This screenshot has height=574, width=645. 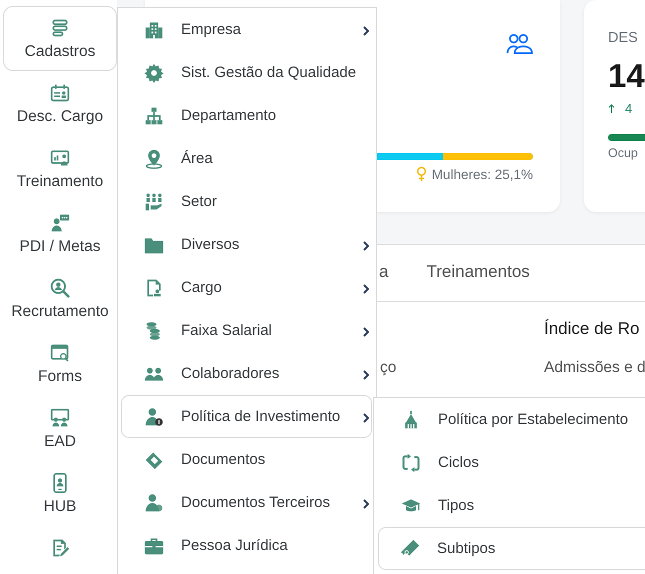 I want to click on bar-label: Ocup, so click(x=623, y=153).